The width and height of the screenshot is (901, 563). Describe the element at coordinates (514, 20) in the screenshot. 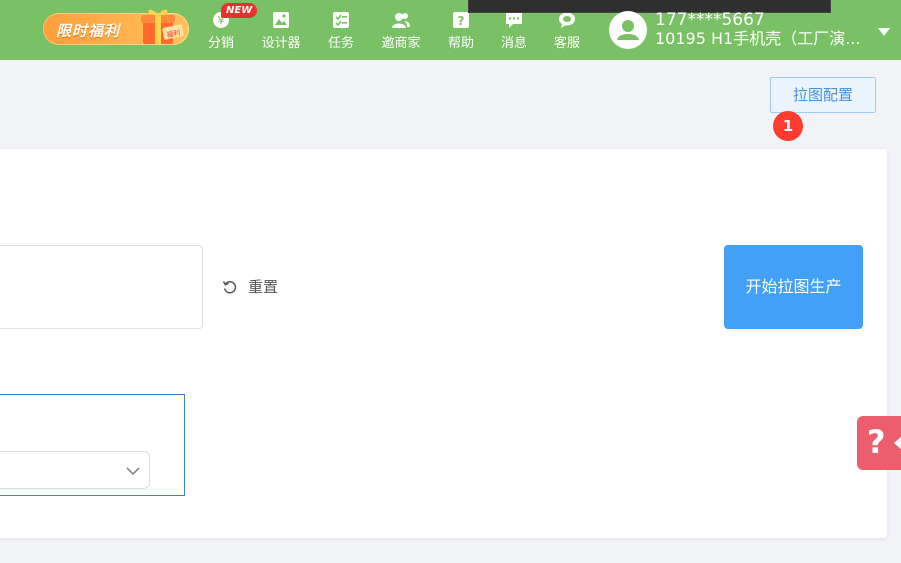

I see `chat-icon` at that location.